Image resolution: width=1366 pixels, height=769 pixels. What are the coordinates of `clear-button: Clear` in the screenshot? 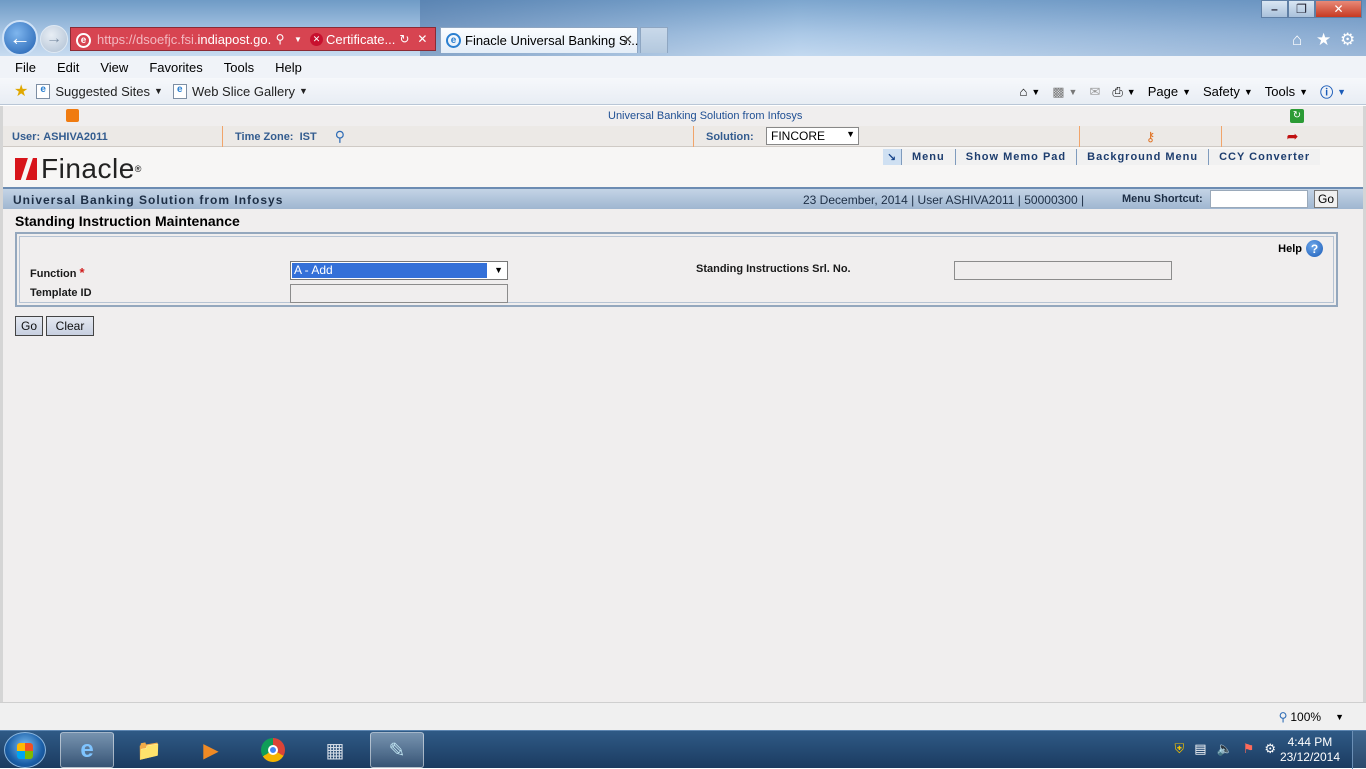 It's located at (70, 326).